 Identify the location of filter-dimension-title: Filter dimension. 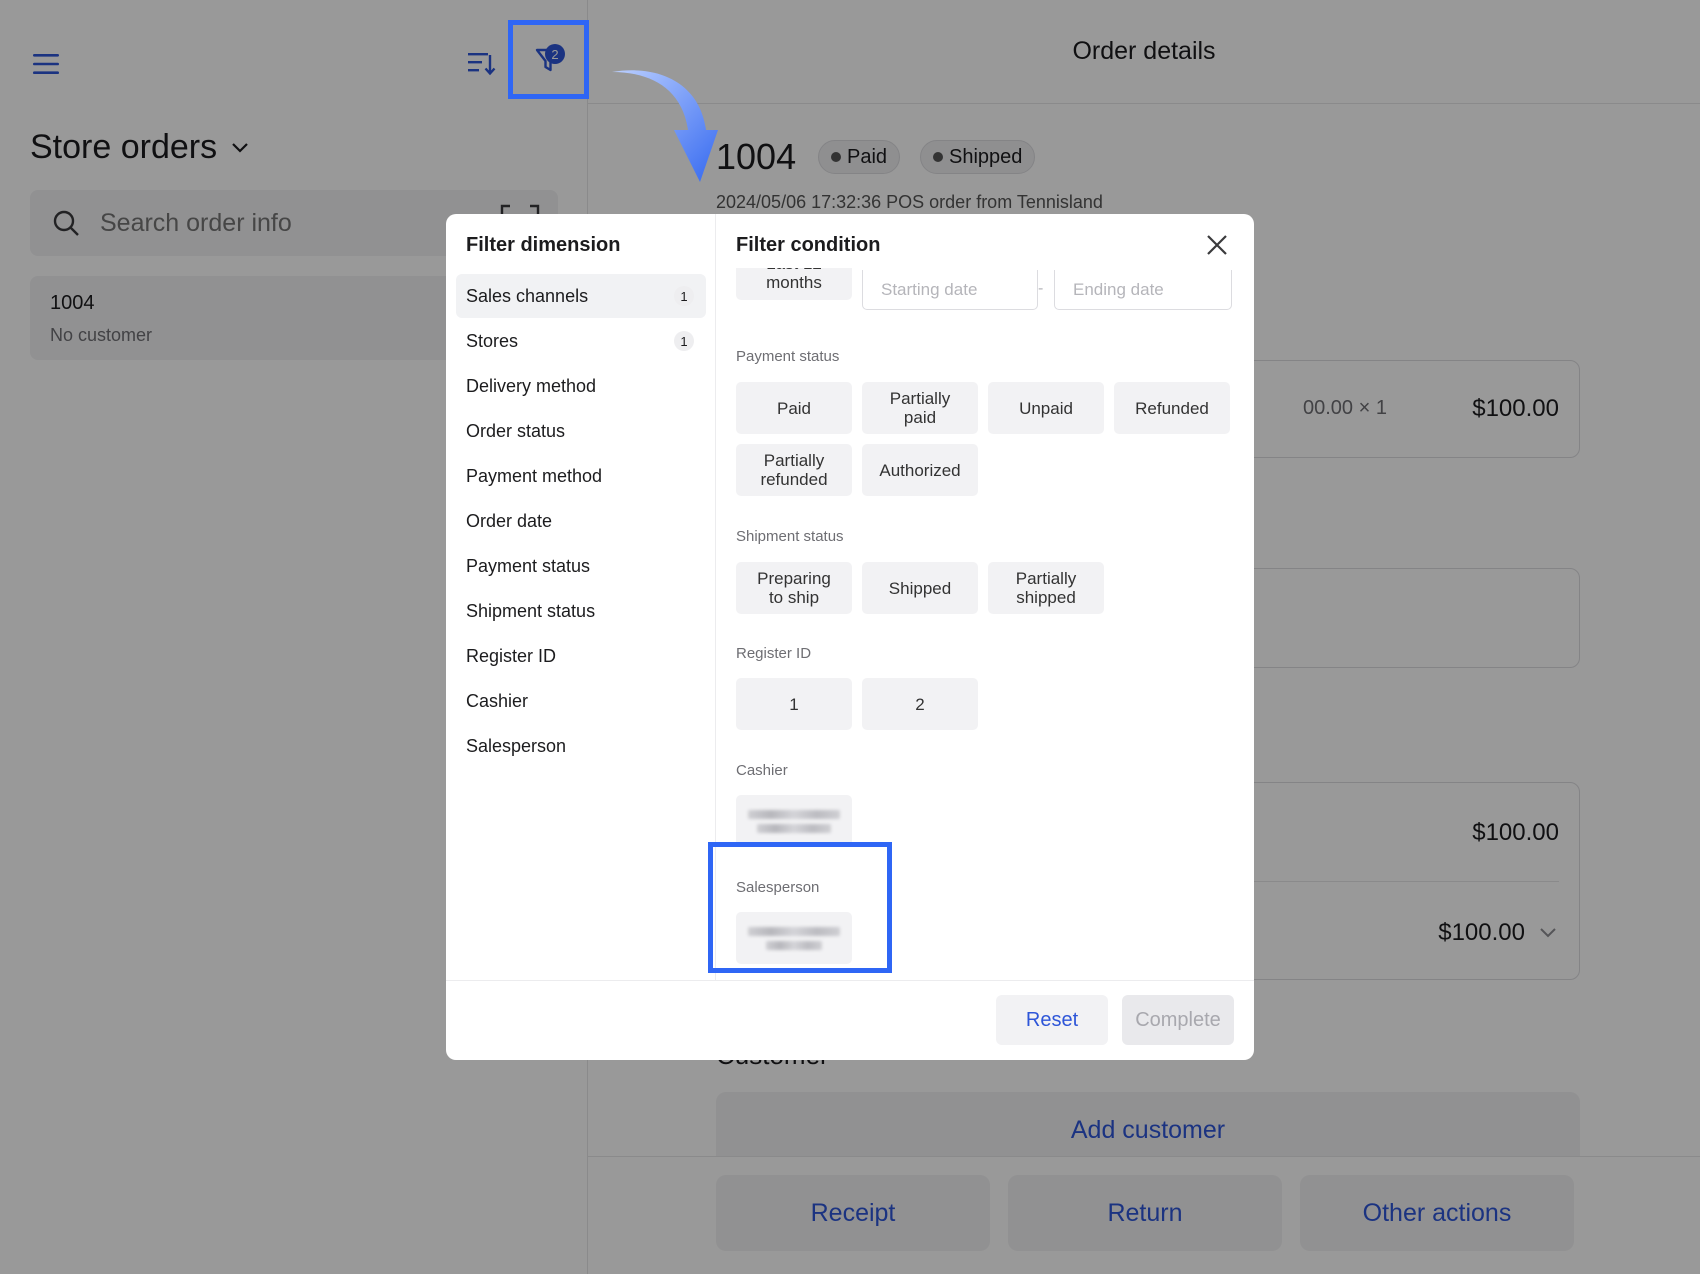
(543, 245).